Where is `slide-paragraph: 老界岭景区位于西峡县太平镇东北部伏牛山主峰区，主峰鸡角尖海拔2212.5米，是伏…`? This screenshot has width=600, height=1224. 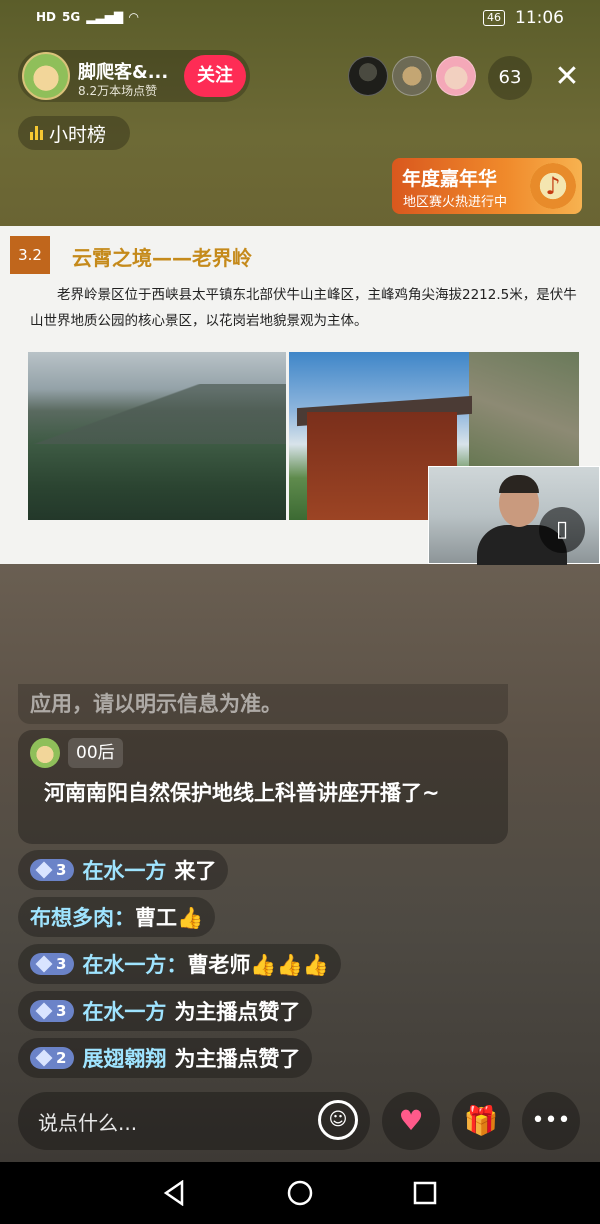 slide-paragraph: 老界岭景区位于西峡县太平镇东北部伏牛山主峰区，主峰鸡角尖海拔2212.5米，是伏… is located at coordinates (303, 308).